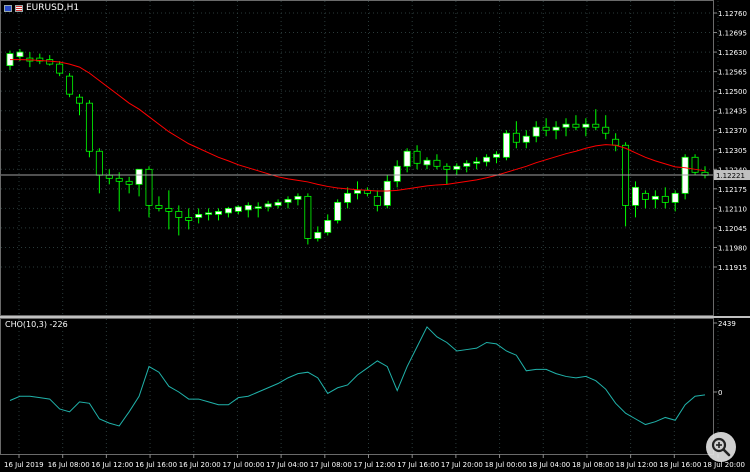 Image resolution: width=750 pixels, height=472 pixels. Describe the element at coordinates (112, 465) in the screenshot. I see `time-label: 16 Jul 12:00` at that location.